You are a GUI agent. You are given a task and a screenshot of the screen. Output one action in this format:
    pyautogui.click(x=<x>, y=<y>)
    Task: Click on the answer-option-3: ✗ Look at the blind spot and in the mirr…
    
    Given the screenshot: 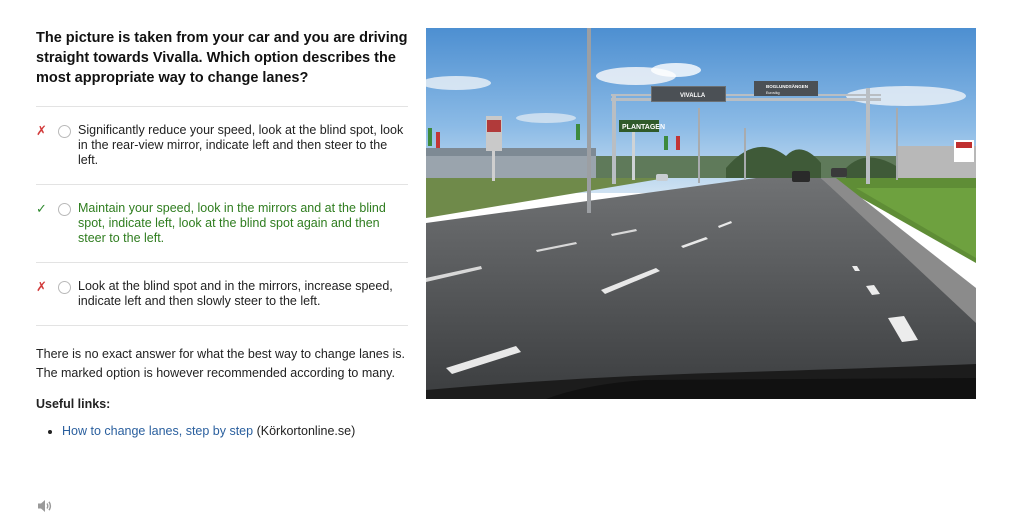 What is the action you would take?
    pyautogui.click(x=222, y=294)
    